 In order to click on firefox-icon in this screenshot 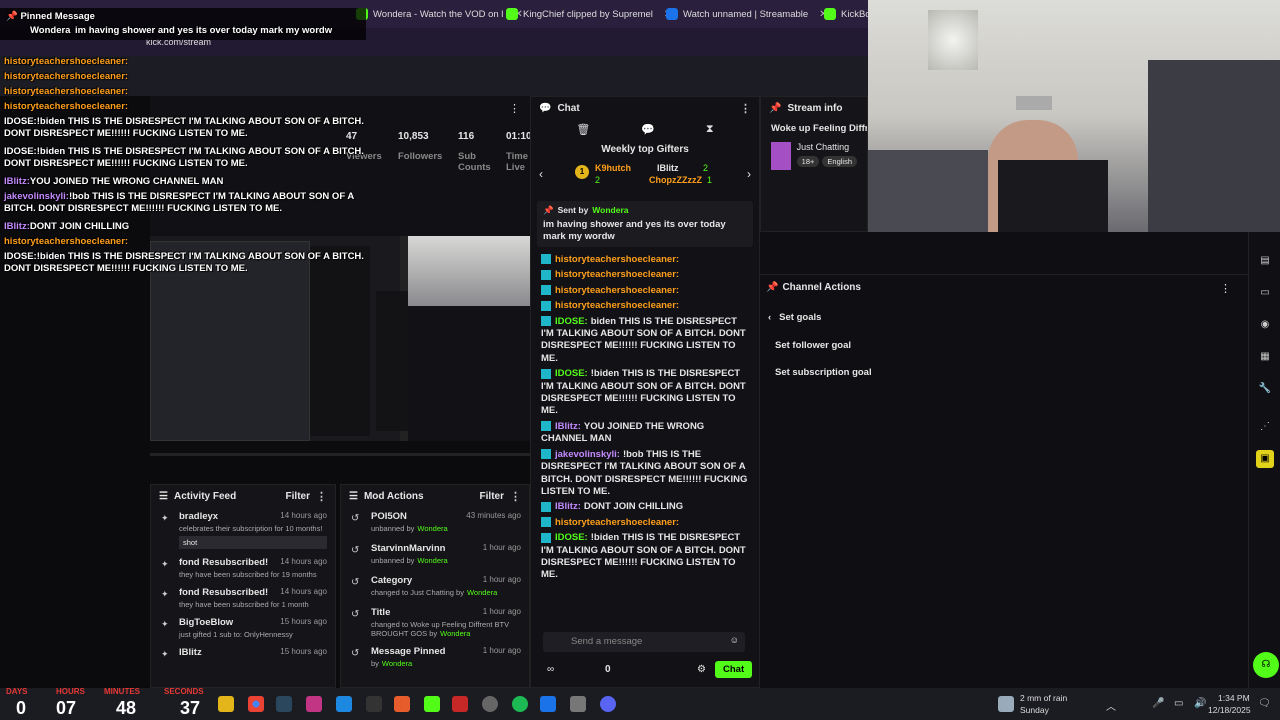, I will do `click(402, 704)`.